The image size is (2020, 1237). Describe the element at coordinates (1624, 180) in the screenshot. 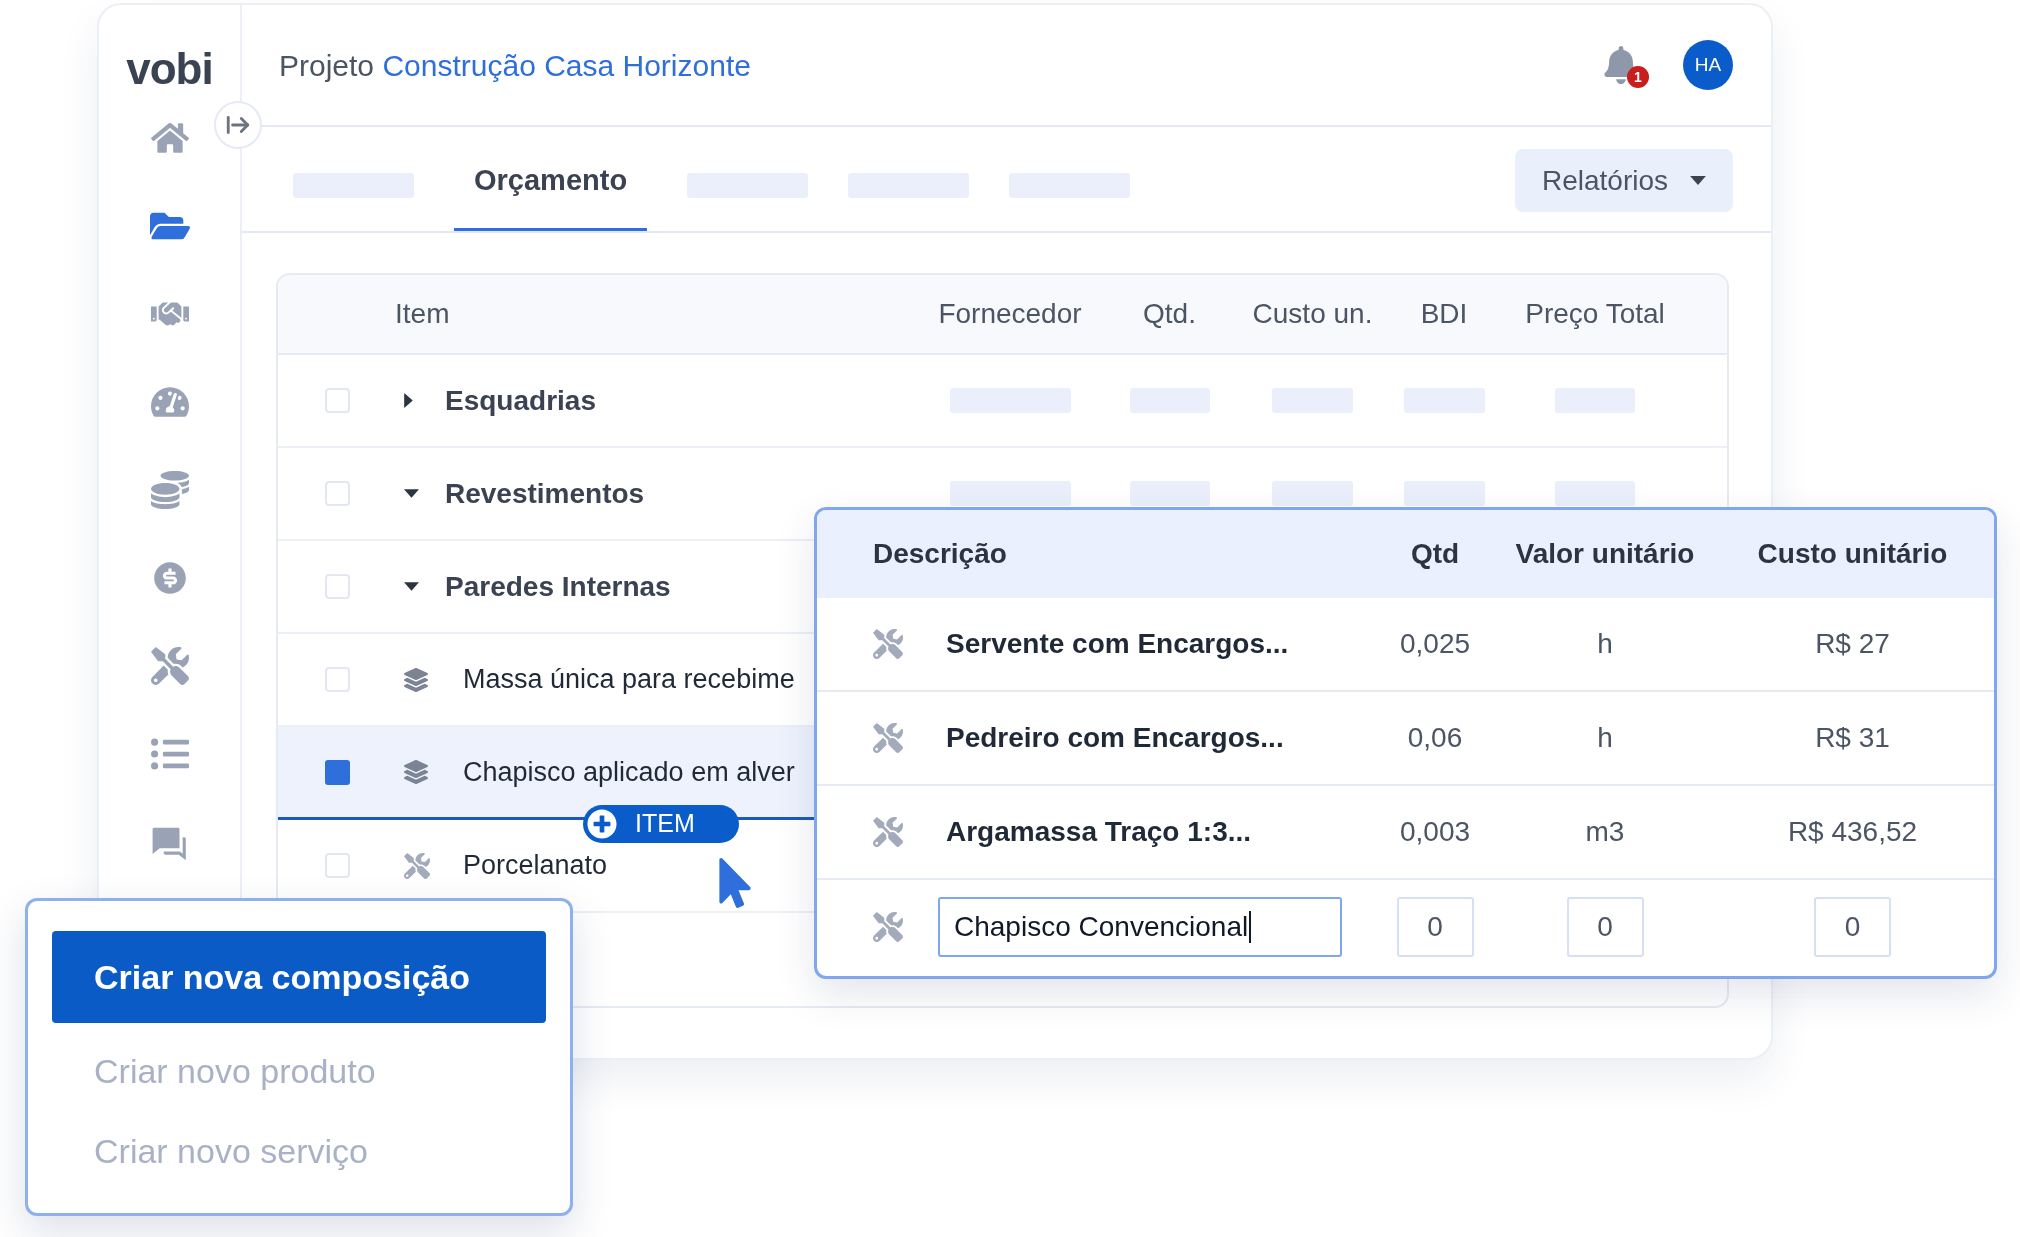

I see `reports-dropdown: Relatórios` at that location.